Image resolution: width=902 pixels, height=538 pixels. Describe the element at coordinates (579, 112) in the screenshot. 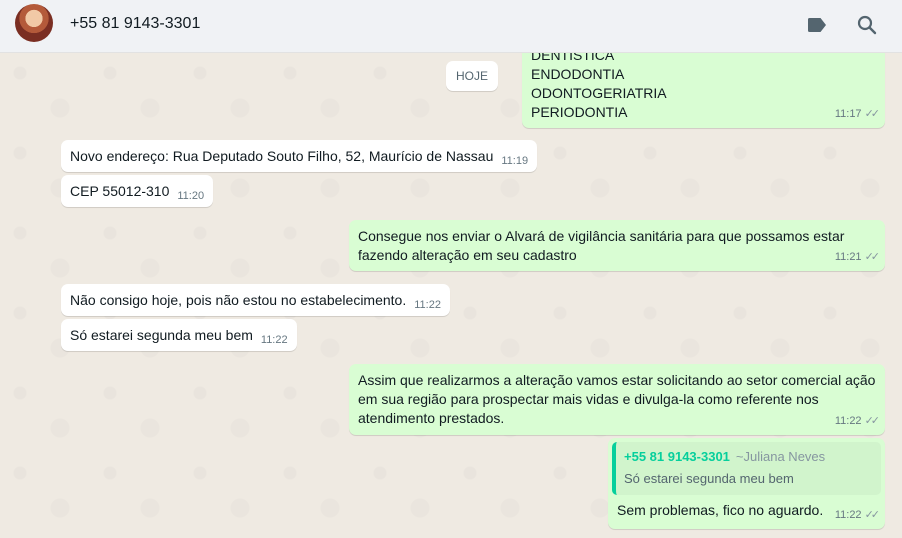

I see `message-line: PERIODONTIA` at that location.